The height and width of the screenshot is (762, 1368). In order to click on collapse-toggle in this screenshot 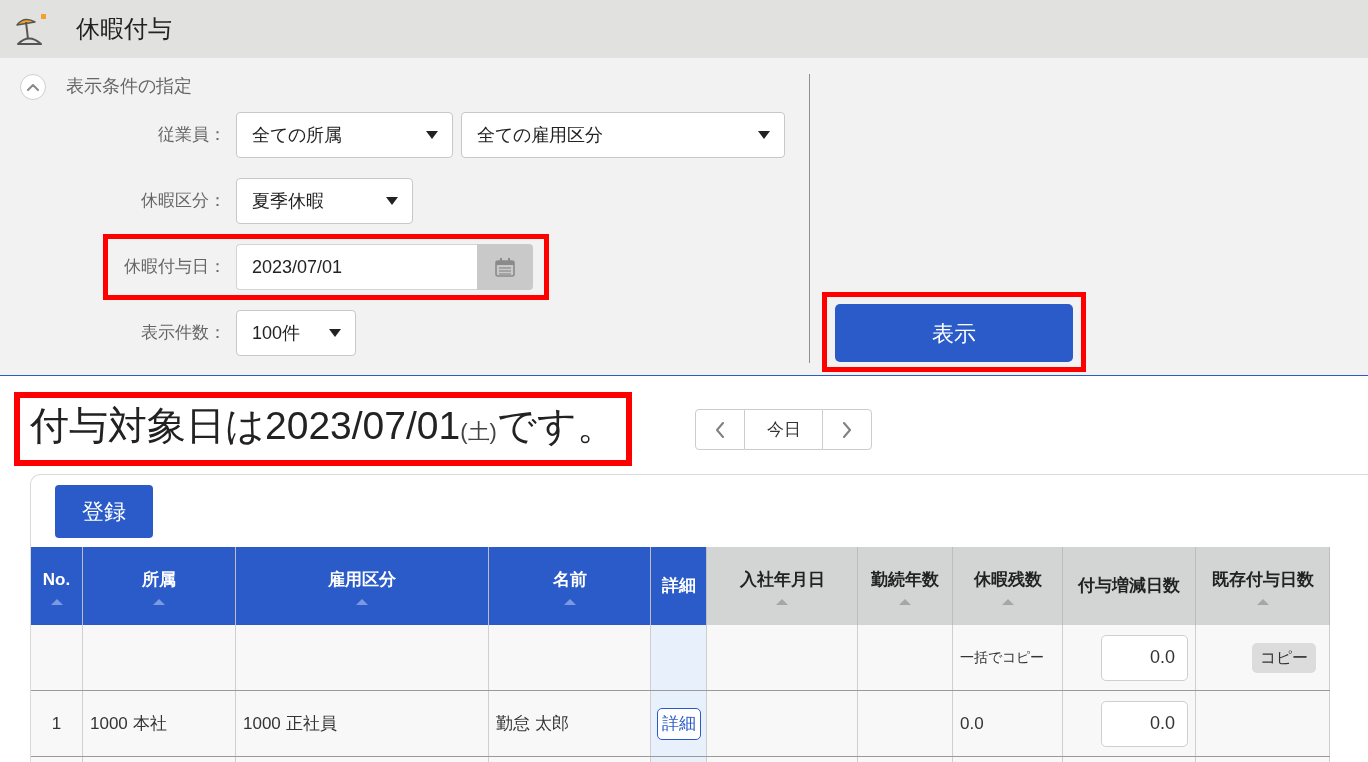, I will do `click(33, 86)`.